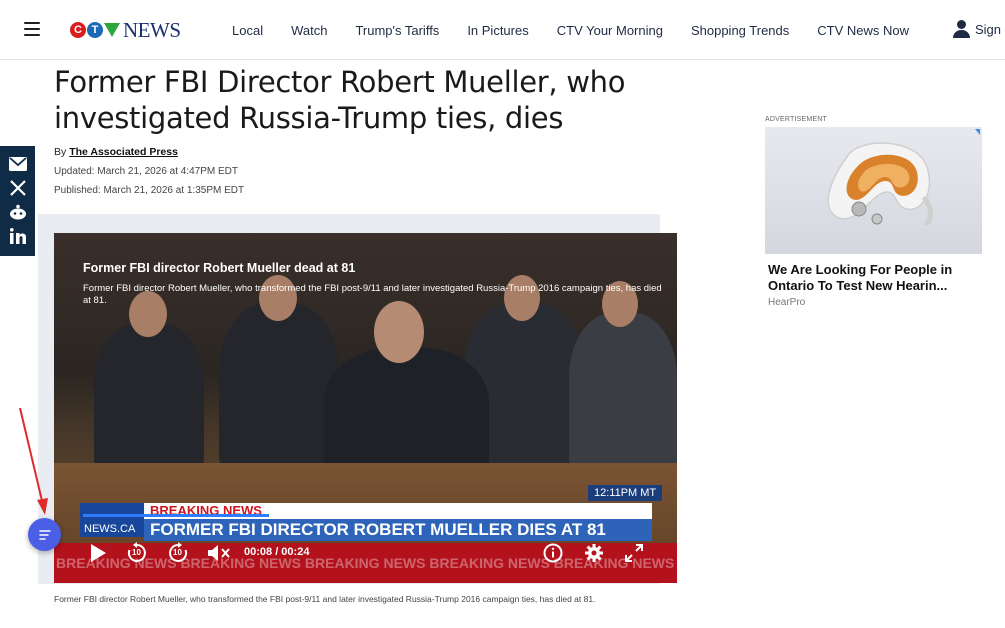 The image size is (1005, 628). Describe the element at coordinates (60, 152) in the screenshot. I see `byline-prefix: By` at that location.